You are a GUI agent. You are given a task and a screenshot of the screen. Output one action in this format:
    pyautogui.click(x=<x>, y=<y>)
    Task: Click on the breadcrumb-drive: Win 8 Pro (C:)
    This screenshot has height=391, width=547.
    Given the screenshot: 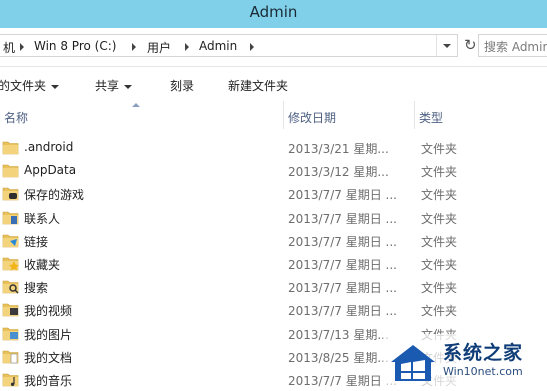 What is the action you would take?
    pyautogui.click(x=75, y=46)
    